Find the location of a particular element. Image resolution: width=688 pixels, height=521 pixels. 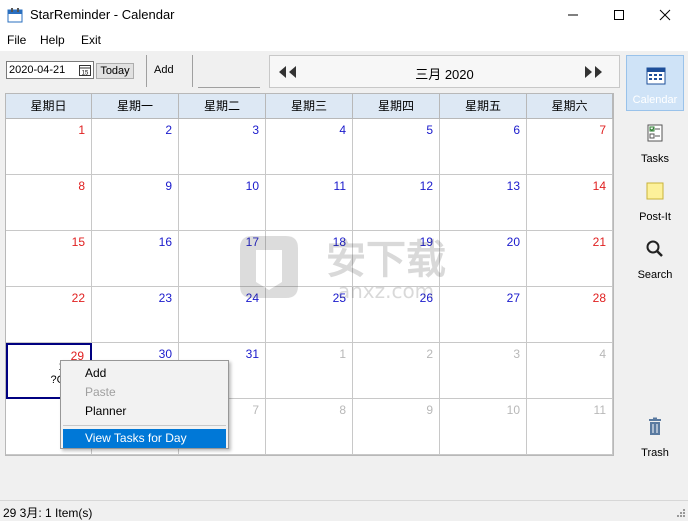

sidebar-item-post-it: Post-It is located at coordinates (655, 199).